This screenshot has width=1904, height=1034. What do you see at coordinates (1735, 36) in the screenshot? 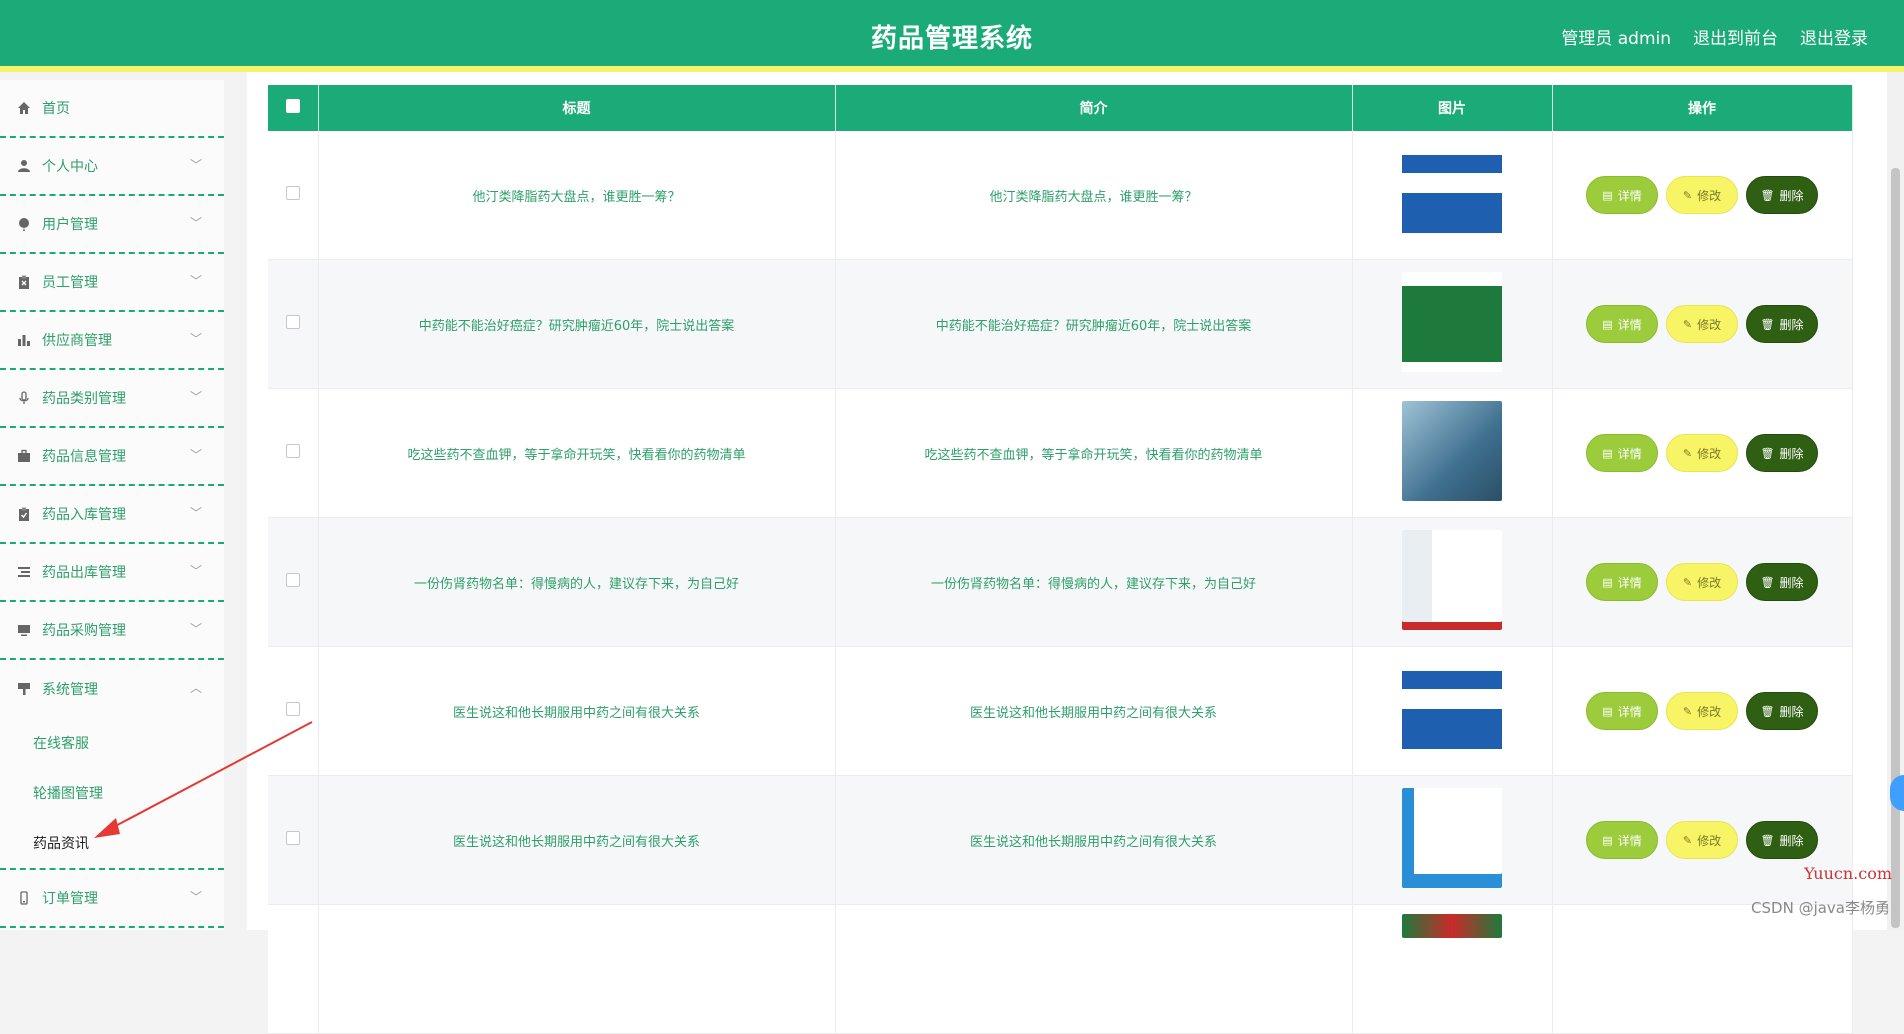
I see `exit-to-front-link: 退出到前台` at bounding box center [1735, 36].